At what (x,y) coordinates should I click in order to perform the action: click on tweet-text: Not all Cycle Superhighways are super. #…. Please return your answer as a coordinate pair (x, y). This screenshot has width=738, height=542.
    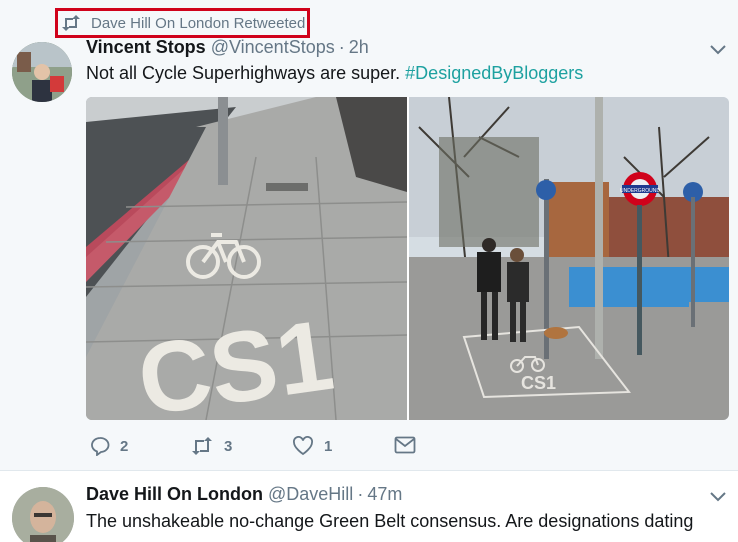
    Looking at the image, I should click on (334, 73).